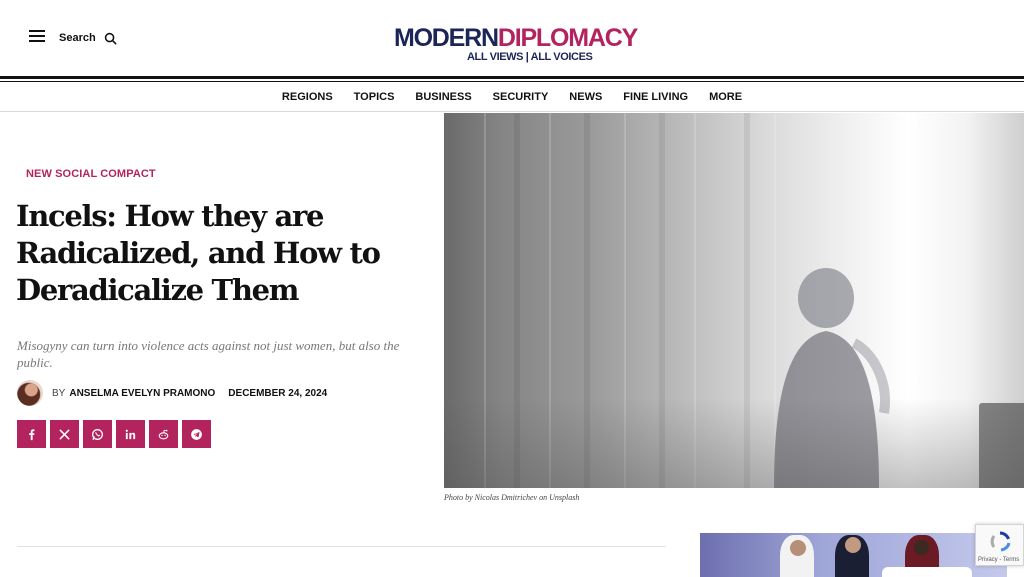 Image resolution: width=1024 pixels, height=577 pixels. Describe the element at coordinates (726, 97) in the screenshot. I see `nav-item-more: MORE` at that location.